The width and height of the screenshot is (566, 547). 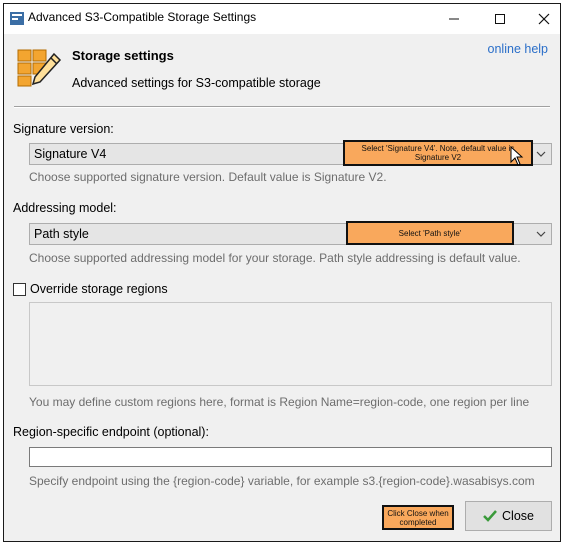 I want to click on signature-version-value: Signature V4, so click(x=70, y=154).